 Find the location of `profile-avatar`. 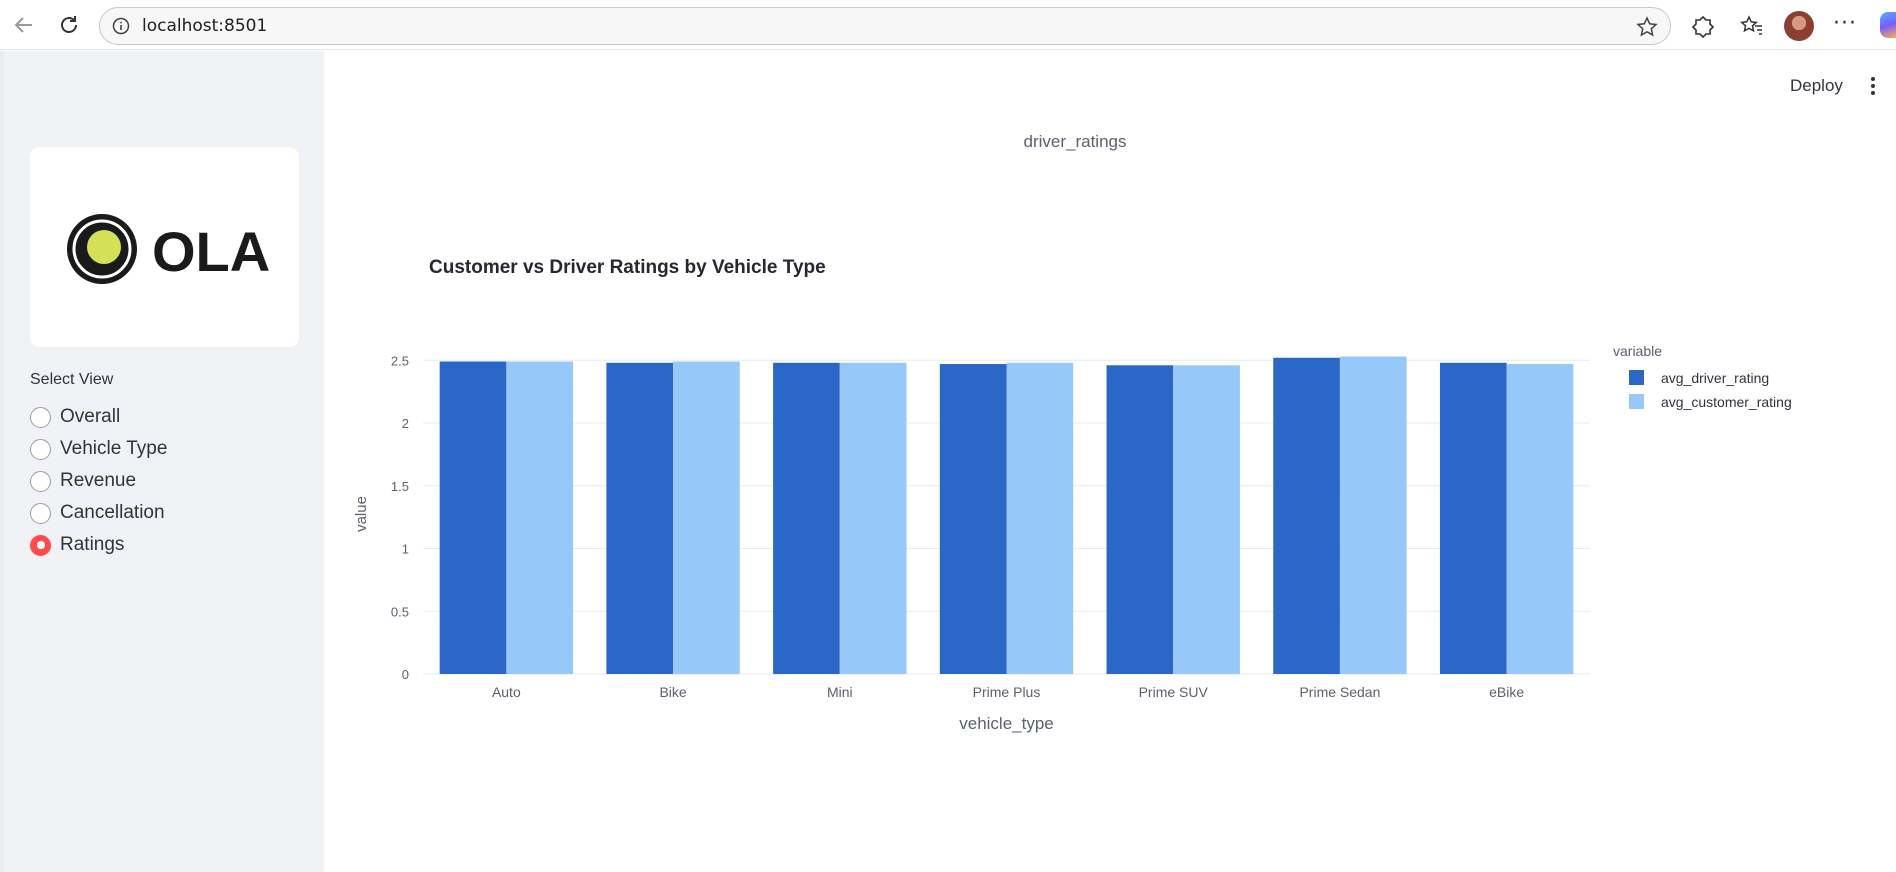

profile-avatar is located at coordinates (1799, 26).